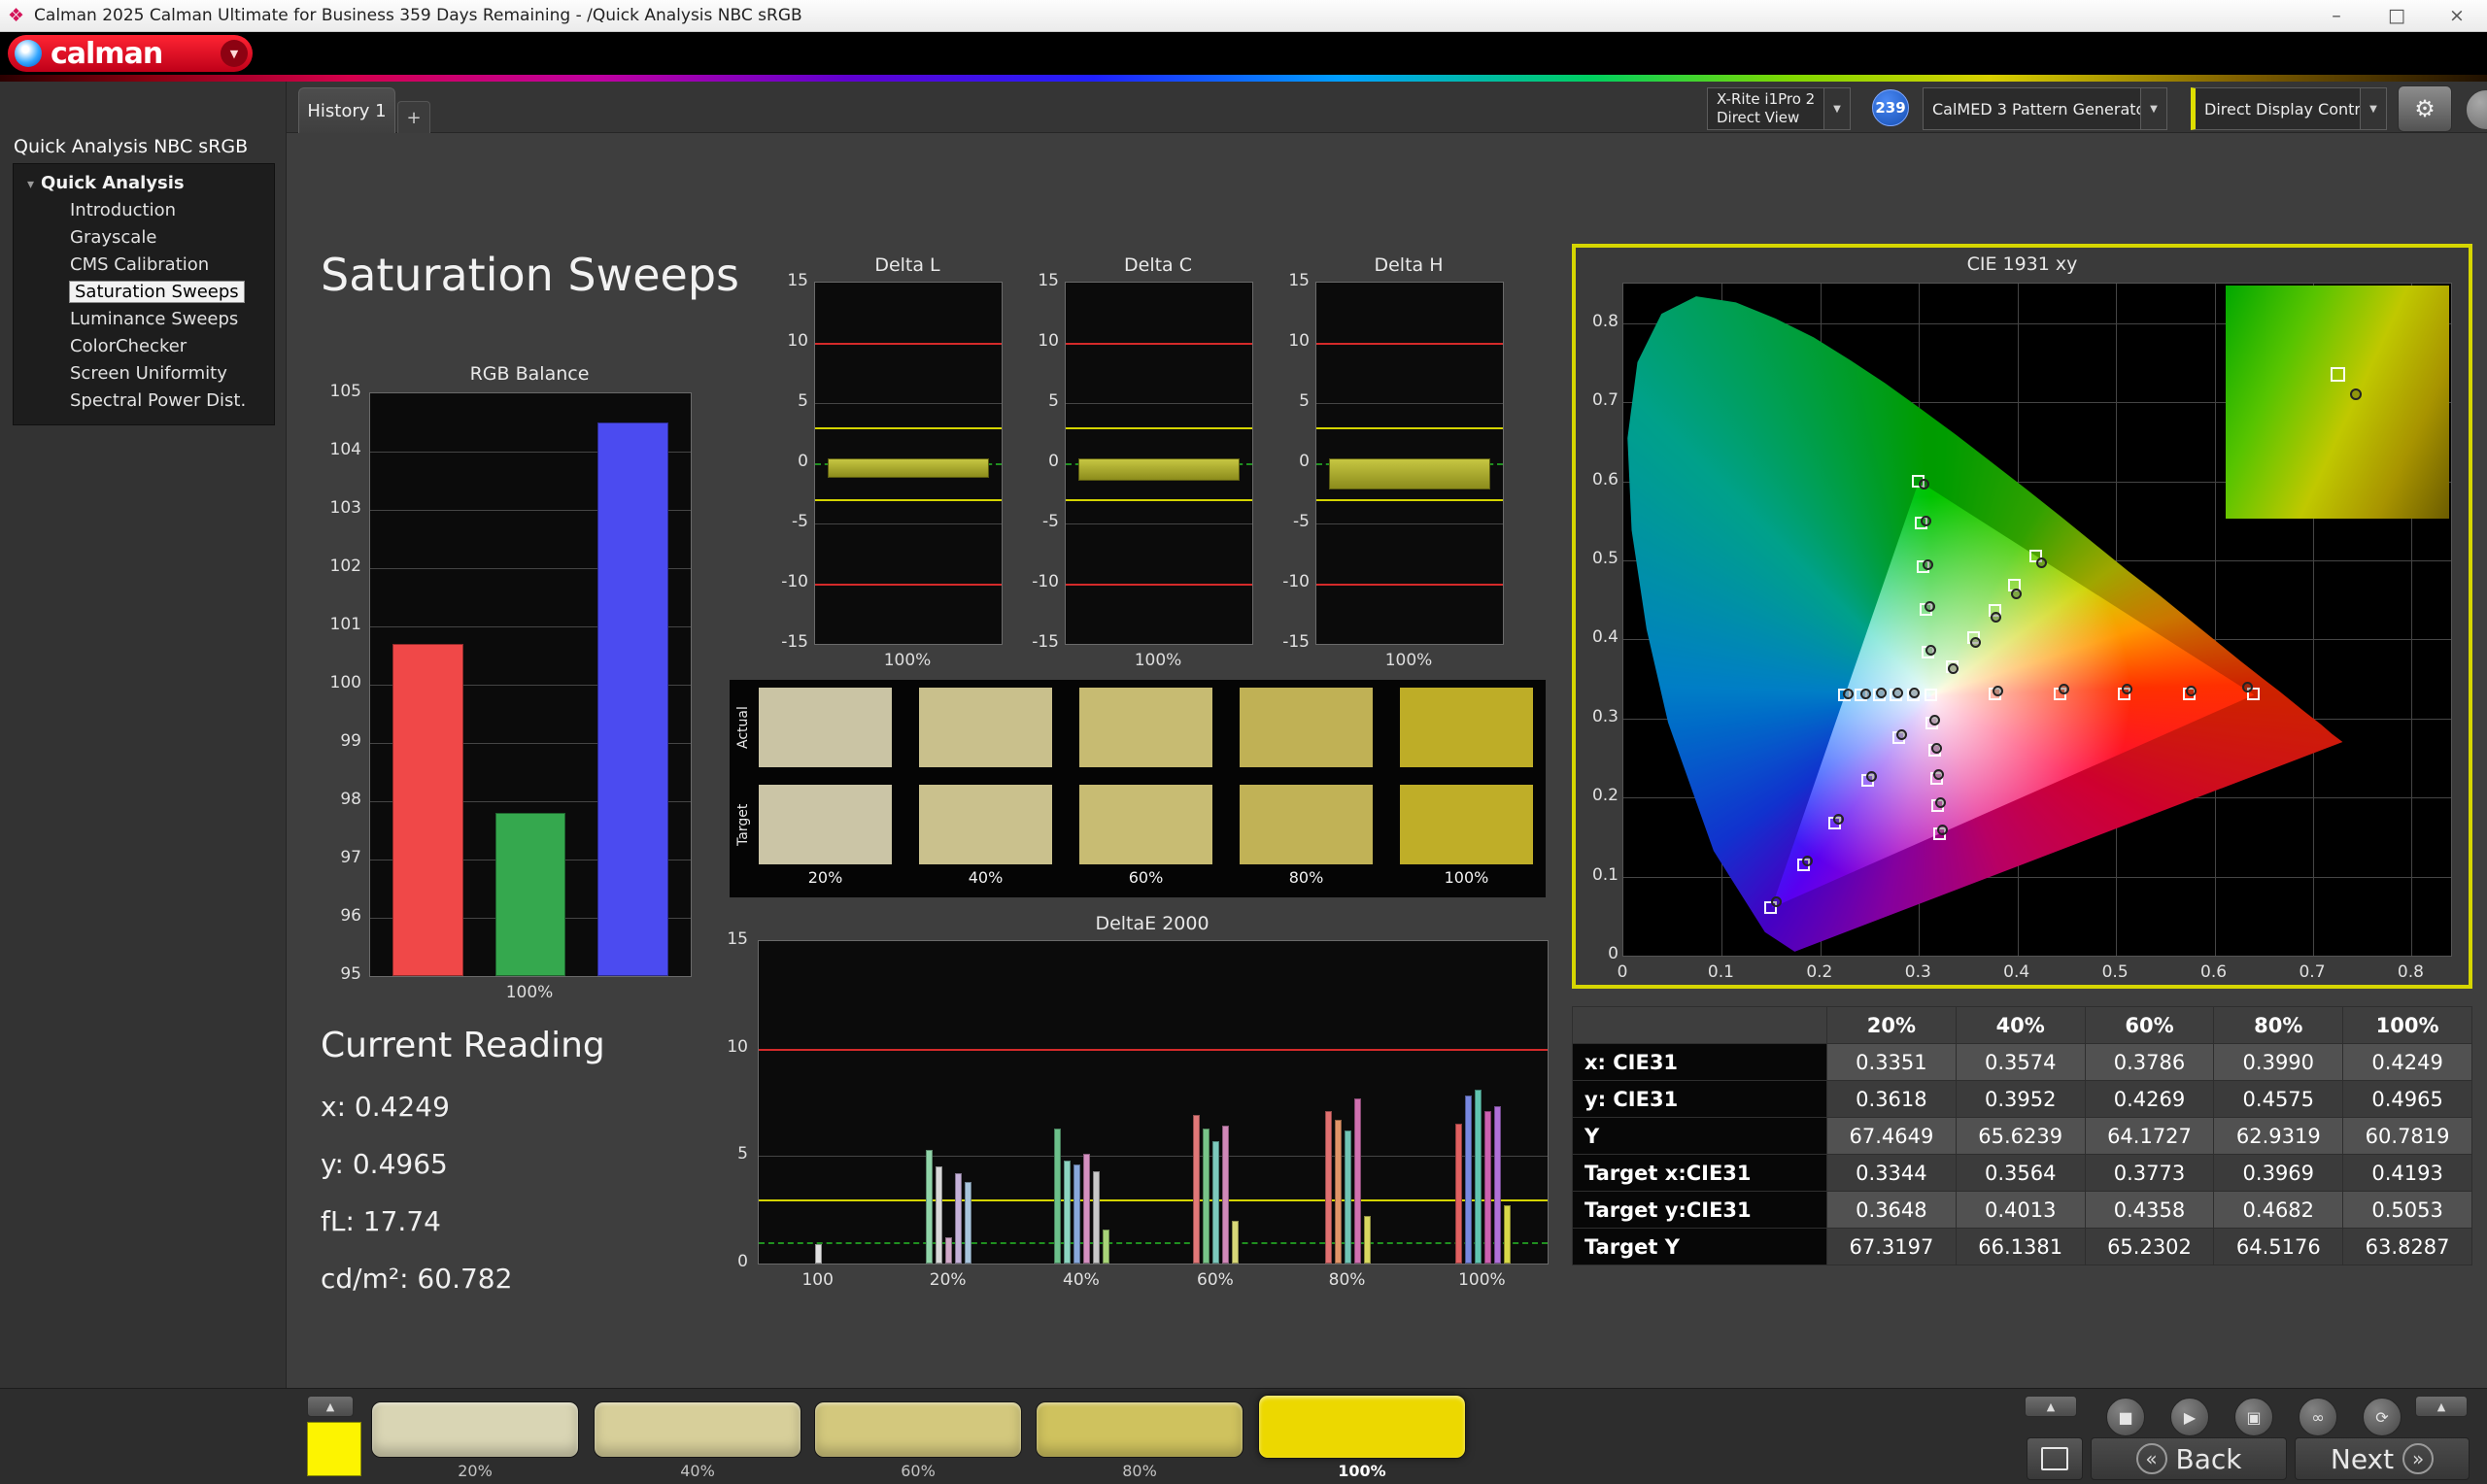 This screenshot has height=1484, width=2487. What do you see at coordinates (2020, 1136) in the screenshot?
I see `table-cell: 65.6239` at bounding box center [2020, 1136].